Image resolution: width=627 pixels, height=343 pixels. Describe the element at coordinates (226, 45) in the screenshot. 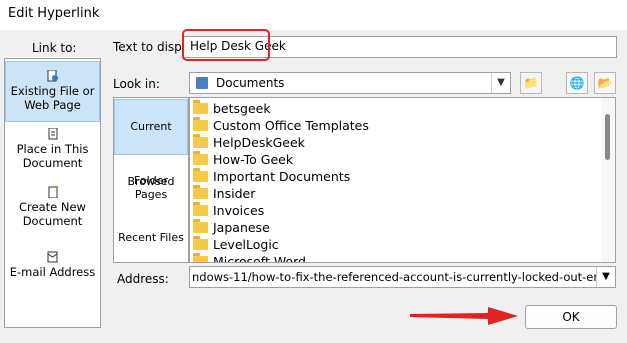

I see `highlight-box` at that location.